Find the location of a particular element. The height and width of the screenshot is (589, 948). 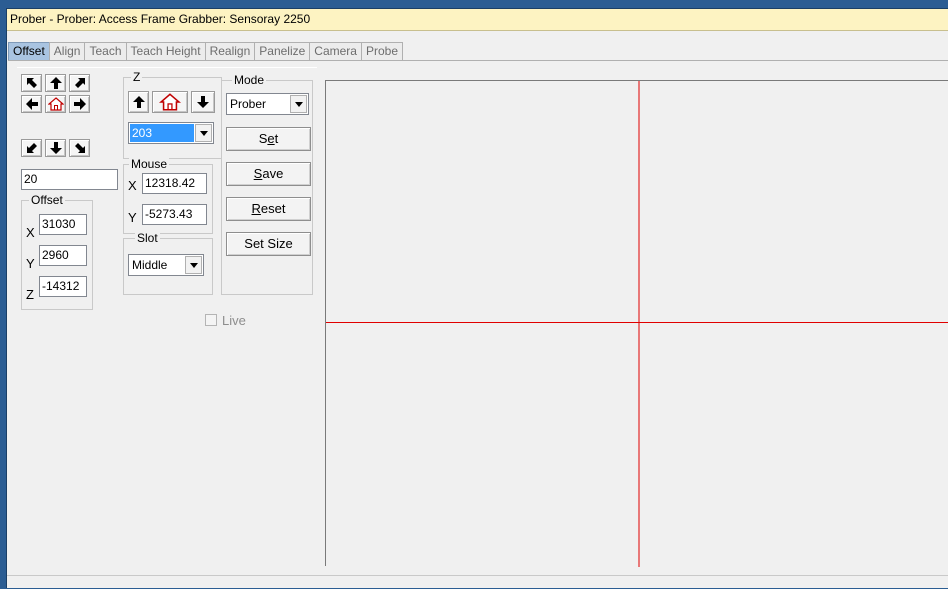

jog-down-button is located at coordinates (55, 148).